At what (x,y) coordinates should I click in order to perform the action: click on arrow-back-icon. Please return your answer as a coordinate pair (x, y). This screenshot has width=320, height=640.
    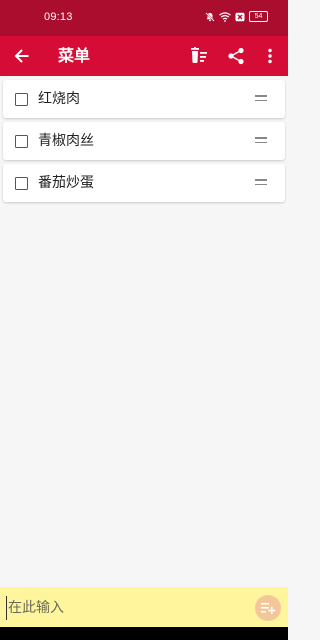
    Looking at the image, I should click on (21, 56).